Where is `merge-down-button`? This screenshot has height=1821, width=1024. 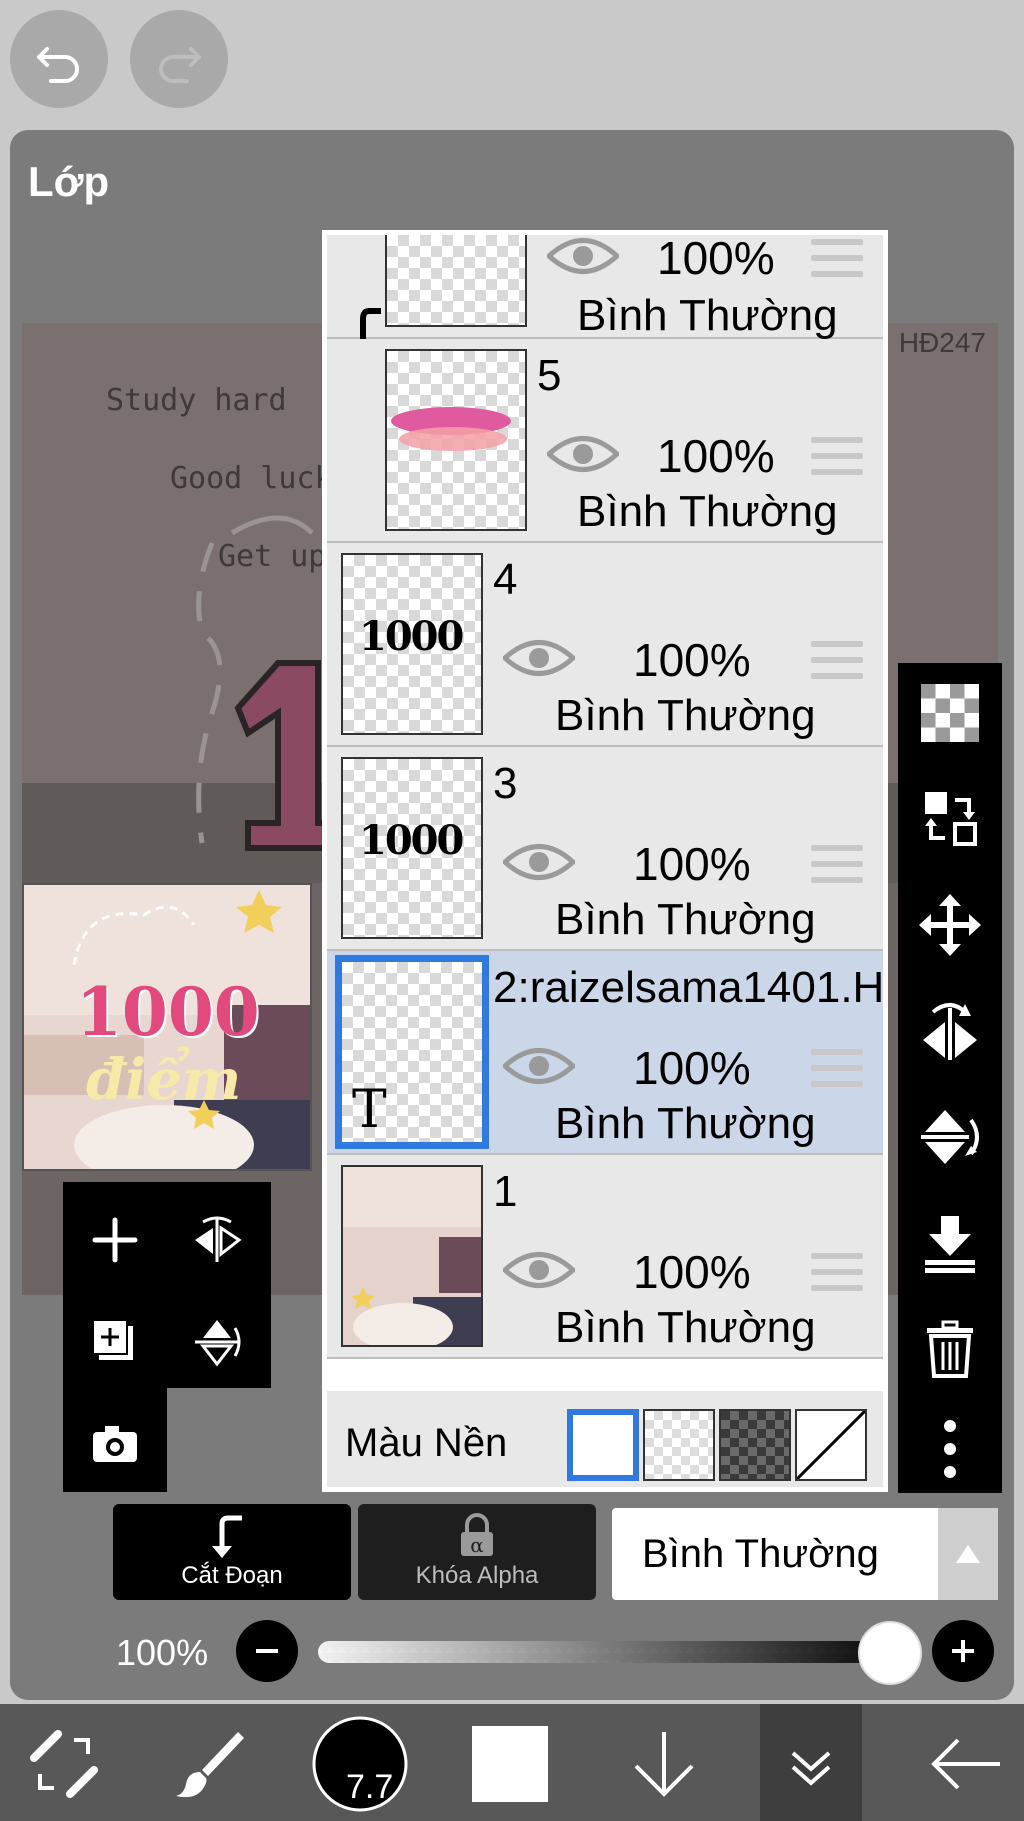 merge-down-button is located at coordinates (950, 1243).